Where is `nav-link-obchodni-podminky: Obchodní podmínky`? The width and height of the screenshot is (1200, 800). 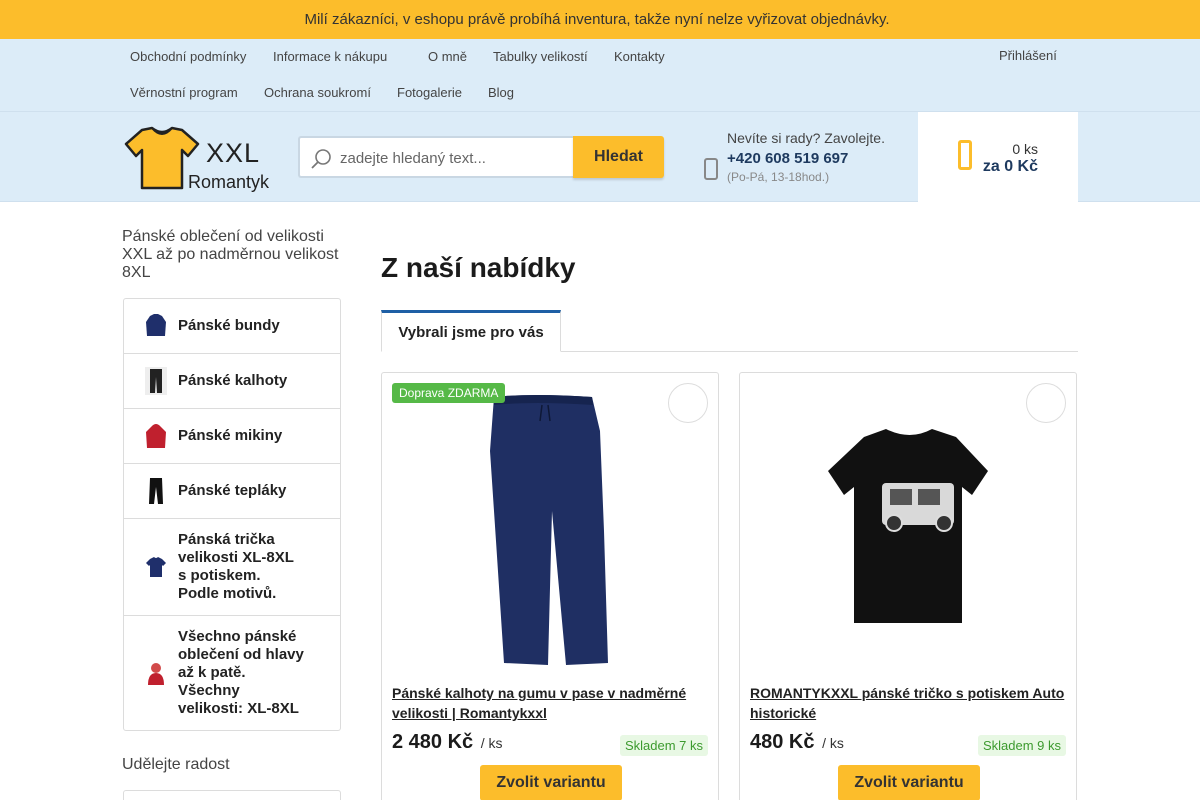
nav-link-obchodni-podminky: Obchodní podmínky is located at coordinates (188, 56).